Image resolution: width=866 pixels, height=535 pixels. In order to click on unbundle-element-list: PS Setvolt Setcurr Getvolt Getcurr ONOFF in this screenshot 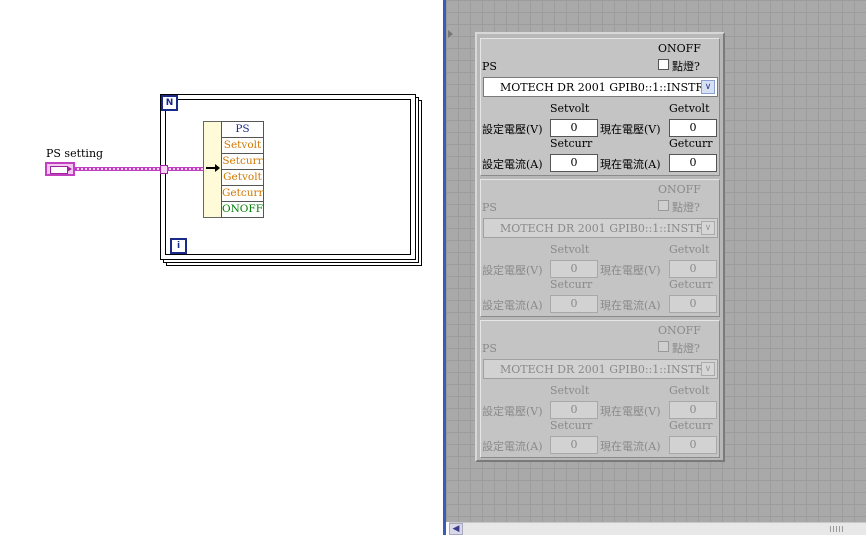, I will do `click(242, 169)`.